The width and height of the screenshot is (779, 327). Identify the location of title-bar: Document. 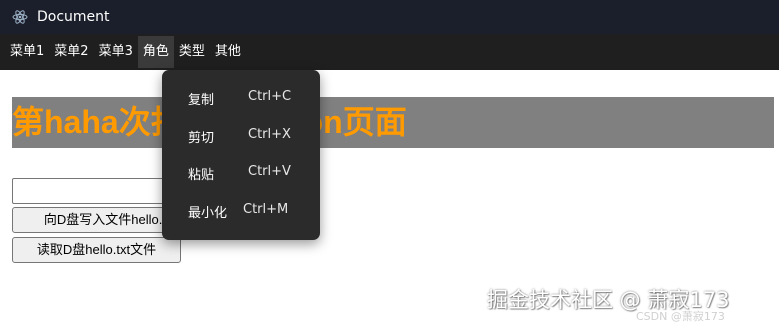
(389, 17).